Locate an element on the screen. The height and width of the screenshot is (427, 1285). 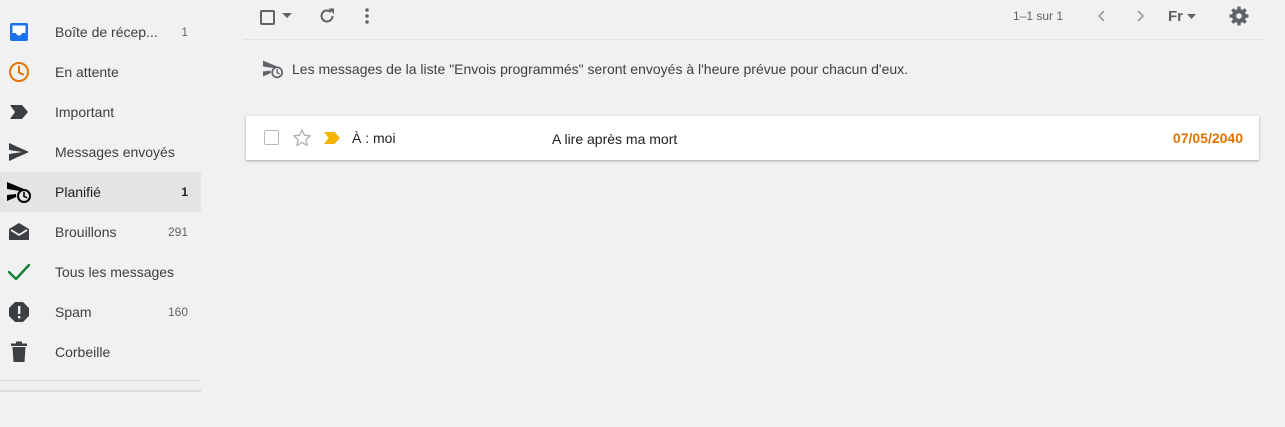
sidebar-item-inbox: Boîte de récep... 1 is located at coordinates (100, 32).